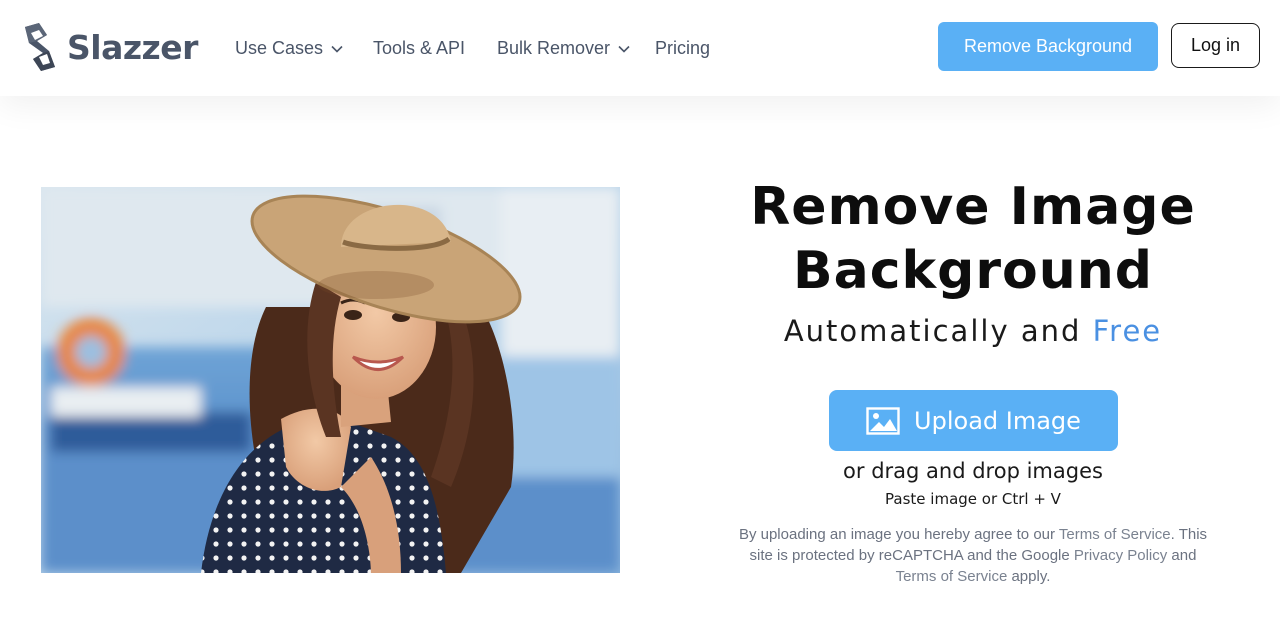 The width and height of the screenshot is (1280, 640). I want to click on legal-text-4: apply., so click(1031, 576).